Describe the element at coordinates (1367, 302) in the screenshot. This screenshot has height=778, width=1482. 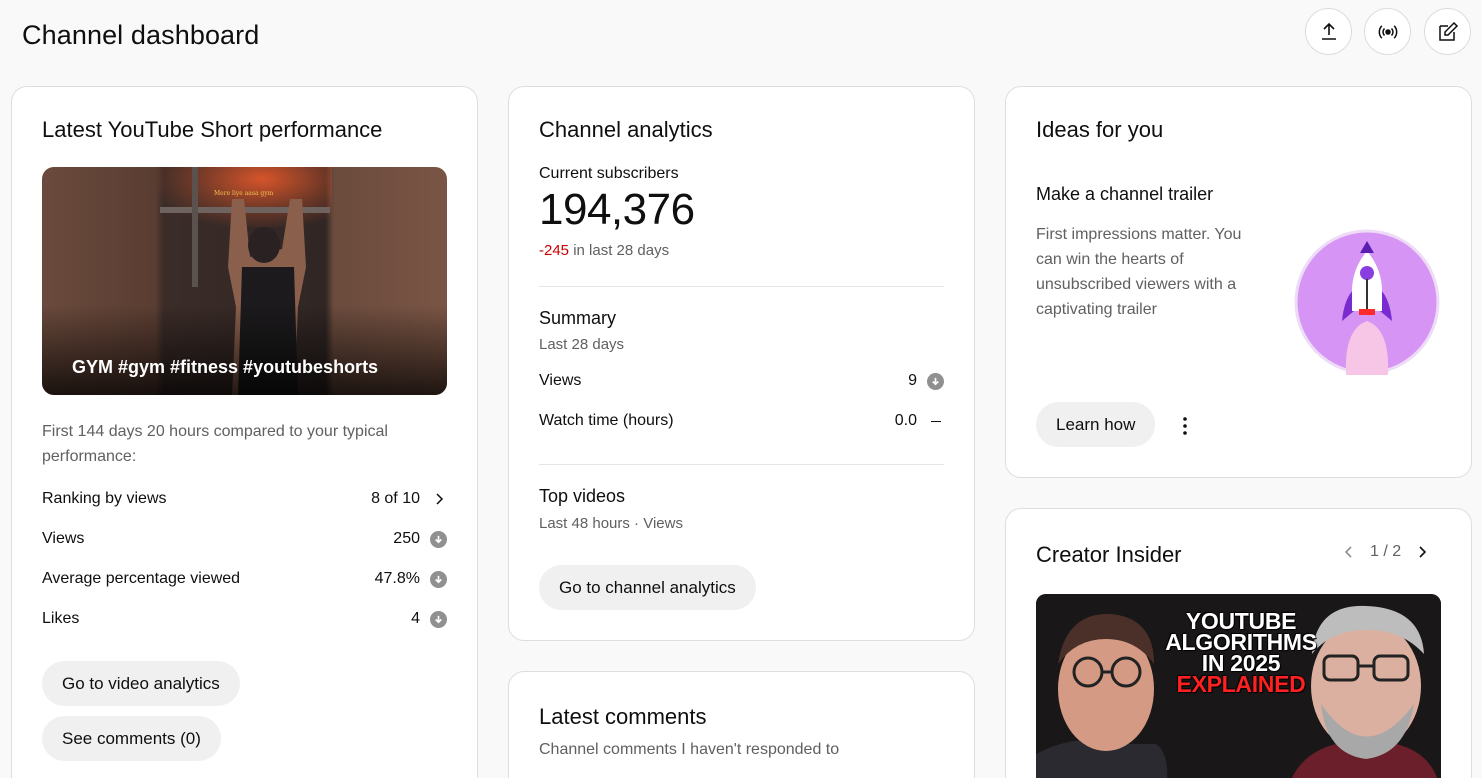
I see `rocket-illustration` at that location.